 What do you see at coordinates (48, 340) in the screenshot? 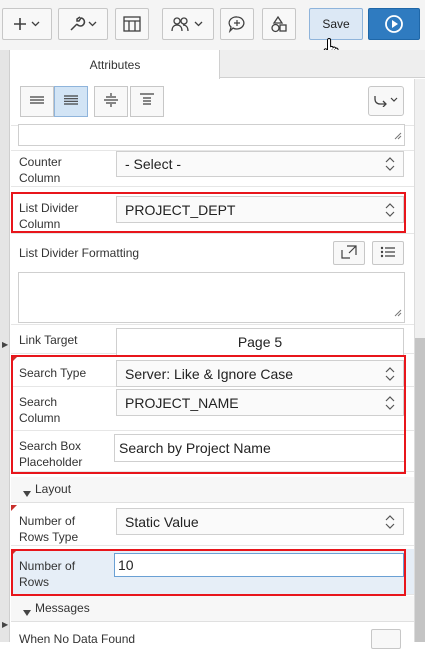
I see `link-target-label: Link Target` at bounding box center [48, 340].